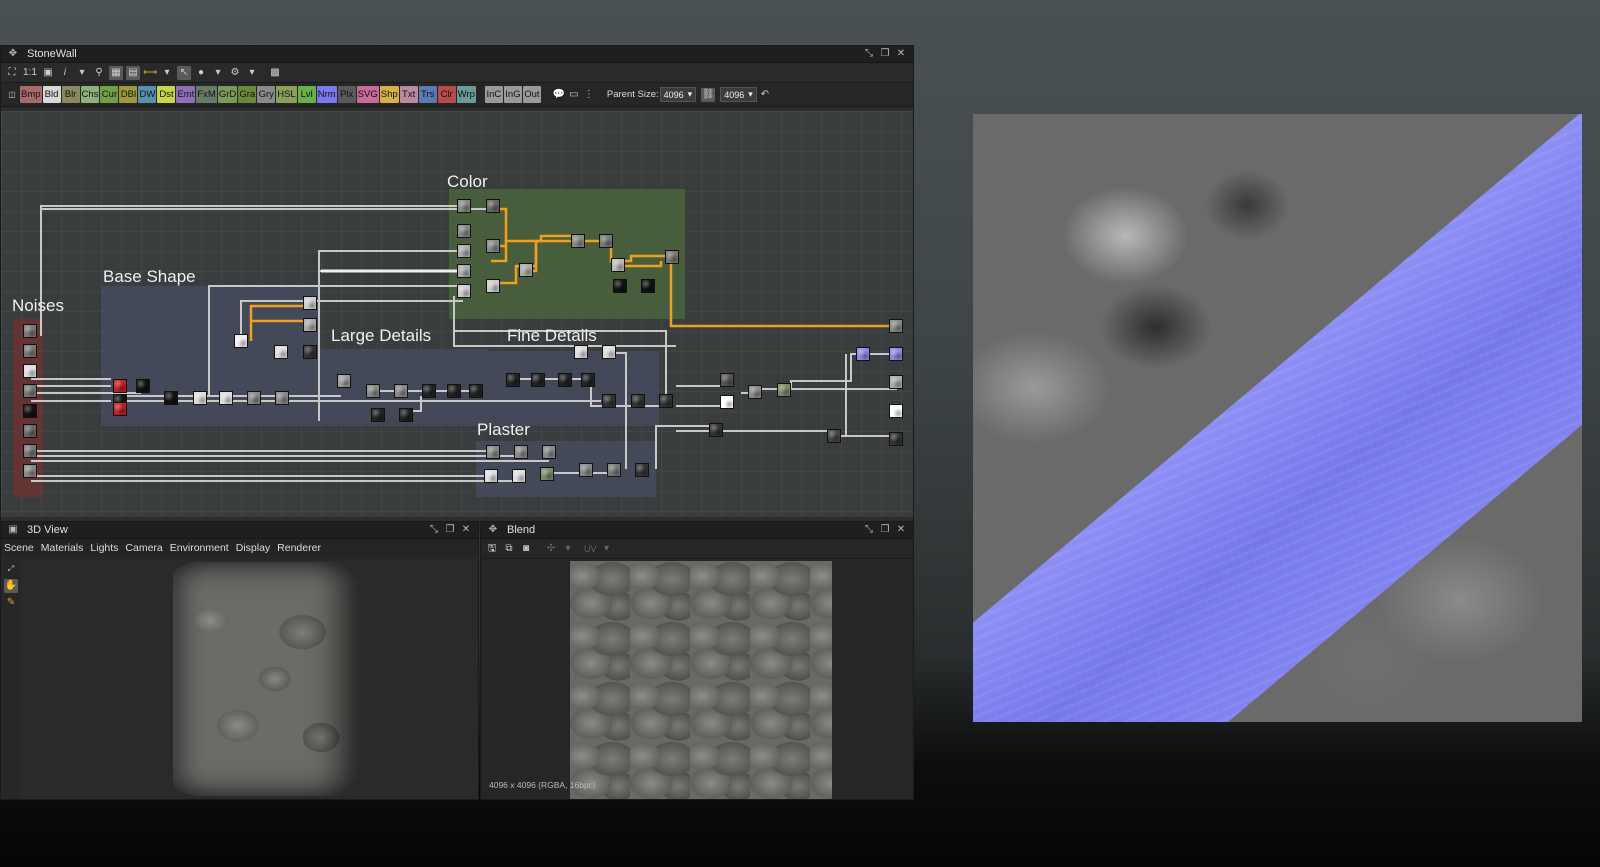 The height and width of the screenshot is (867, 1600). I want to click on menu-environment: Environment, so click(199, 548).